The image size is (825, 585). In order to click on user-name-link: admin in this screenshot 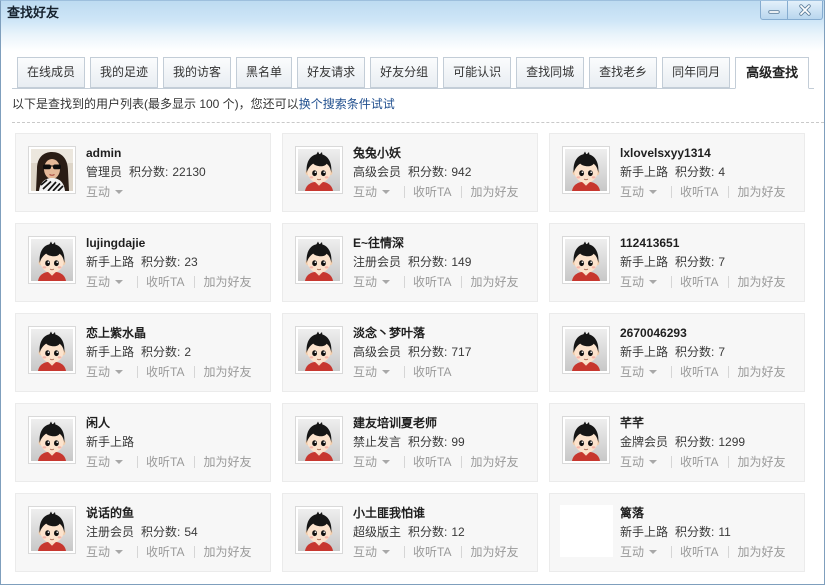, I will do `click(175, 153)`.